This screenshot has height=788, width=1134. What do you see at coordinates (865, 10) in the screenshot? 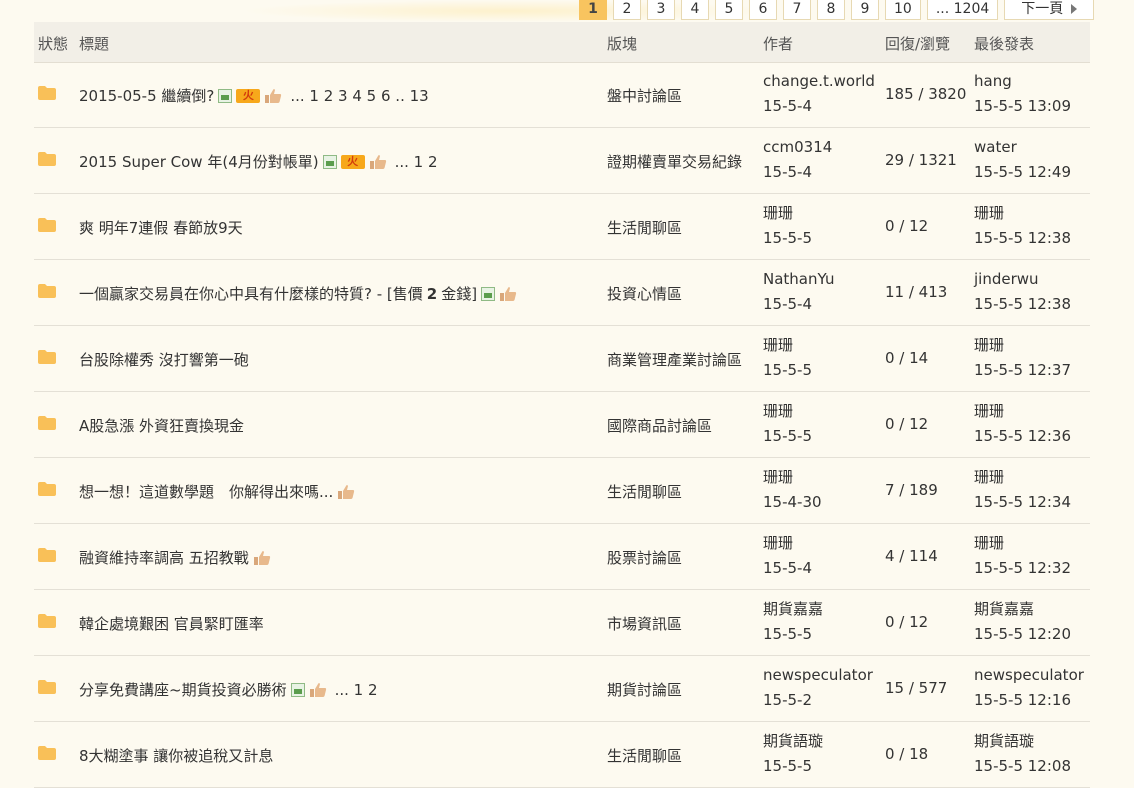
I see `page-9-button: 9` at bounding box center [865, 10].